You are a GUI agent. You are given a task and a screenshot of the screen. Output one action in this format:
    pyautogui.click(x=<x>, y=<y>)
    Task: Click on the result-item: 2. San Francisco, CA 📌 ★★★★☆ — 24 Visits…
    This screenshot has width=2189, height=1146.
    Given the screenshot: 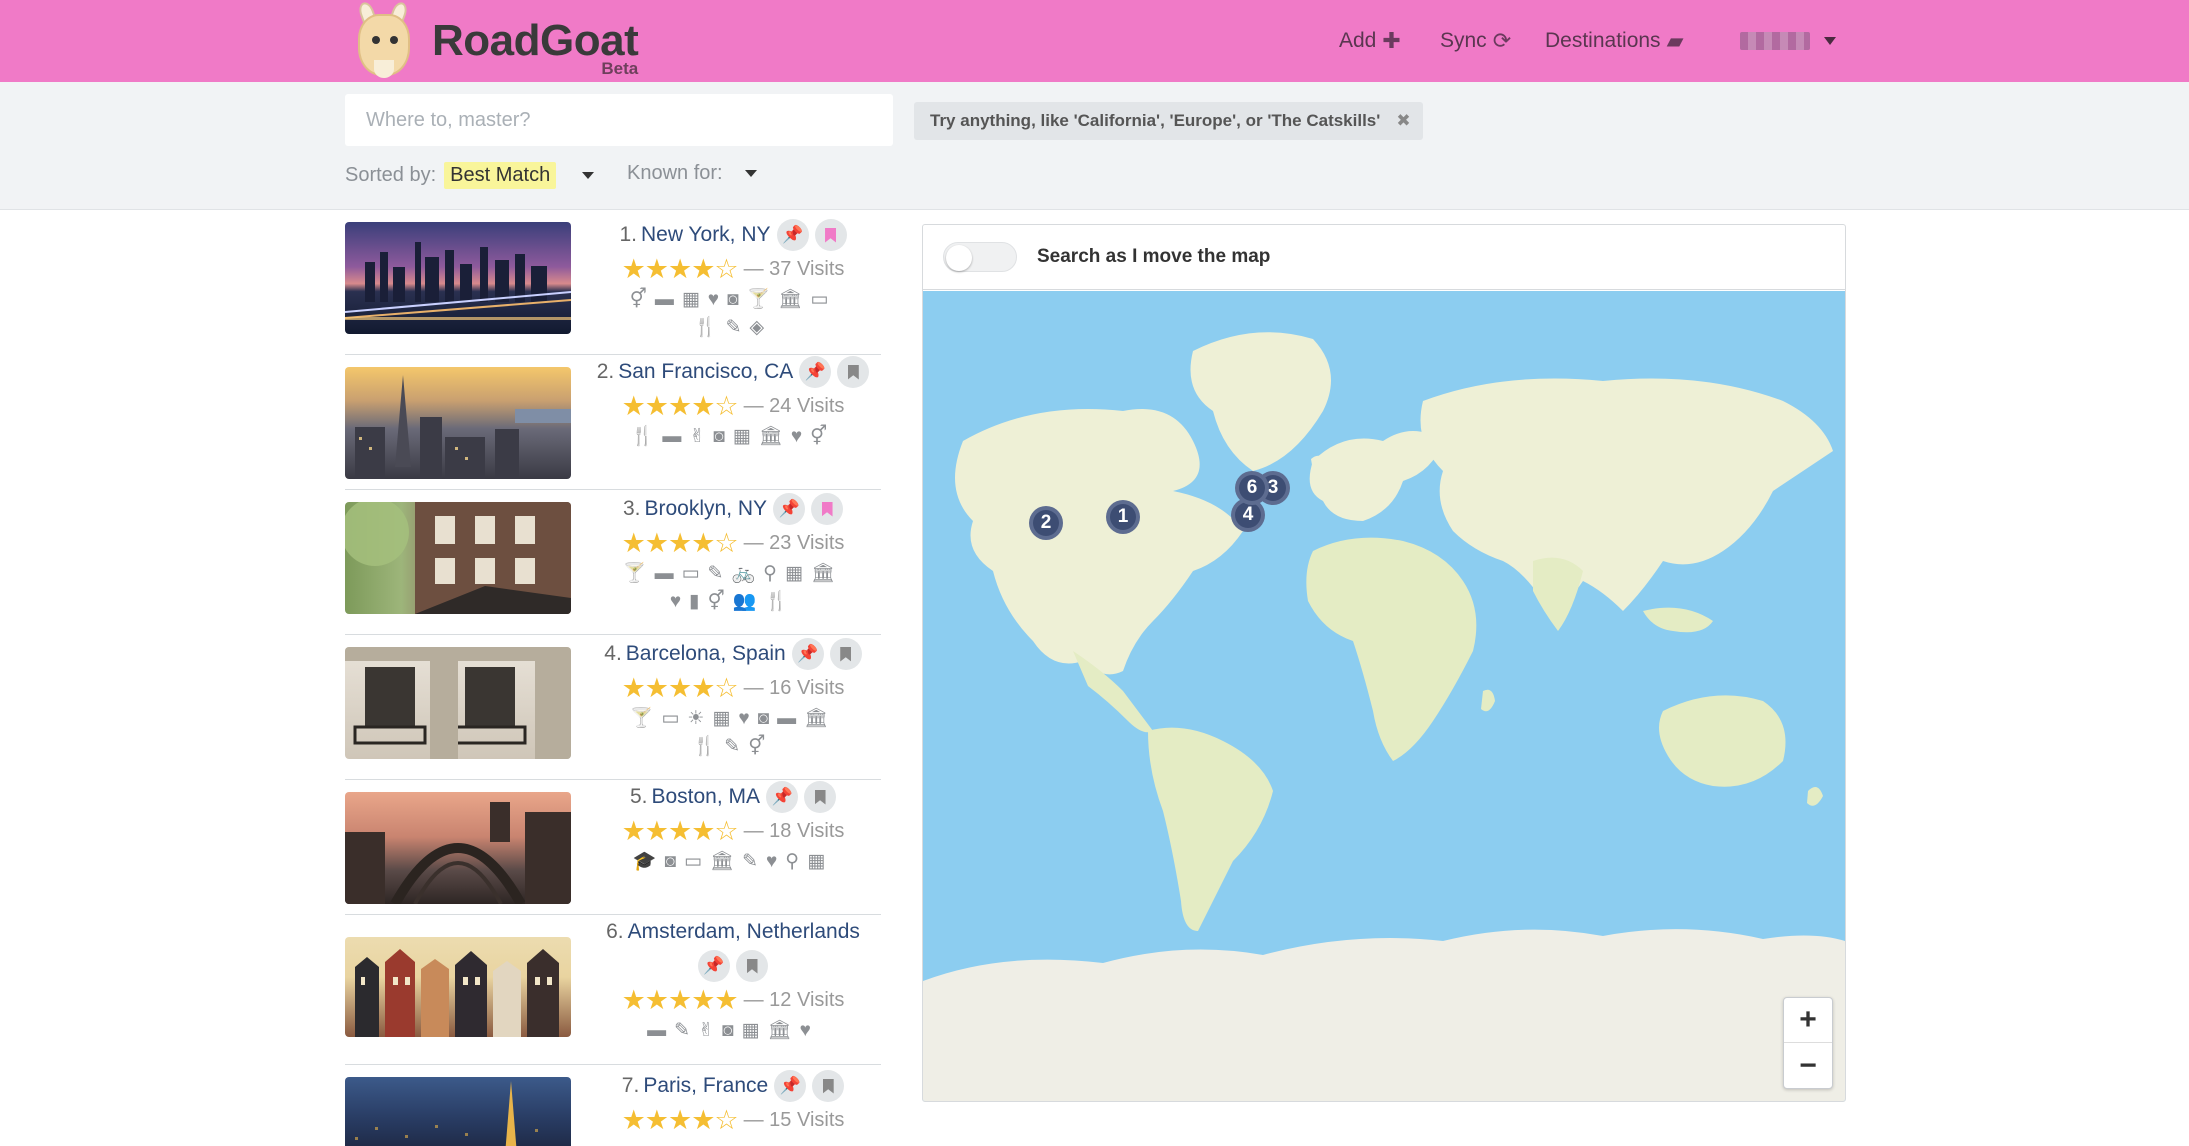 What is the action you would take?
    pyautogui.click(x=613, y=422)
    